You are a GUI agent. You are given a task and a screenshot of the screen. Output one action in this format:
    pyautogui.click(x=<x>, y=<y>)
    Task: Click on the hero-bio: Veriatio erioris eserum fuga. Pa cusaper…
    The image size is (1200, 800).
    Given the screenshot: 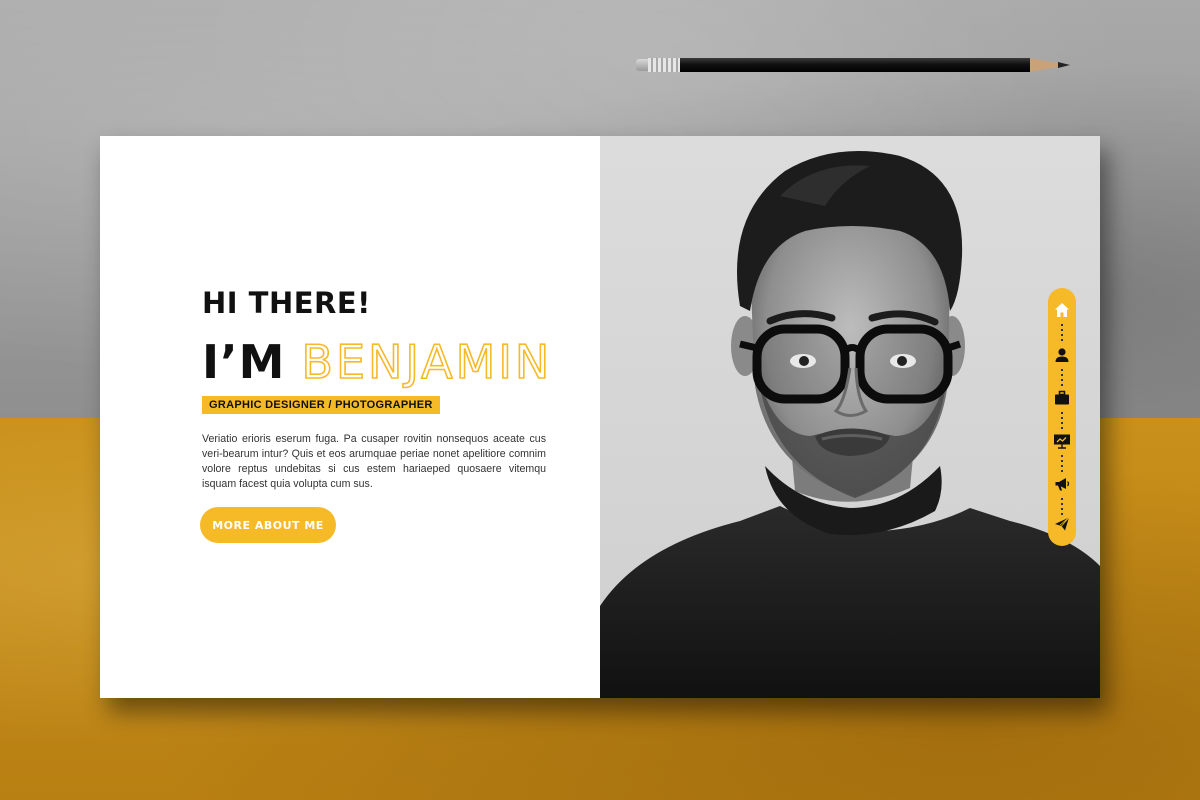 What is the action you would take?
    pyautogui.click(x=374, y=461)
    